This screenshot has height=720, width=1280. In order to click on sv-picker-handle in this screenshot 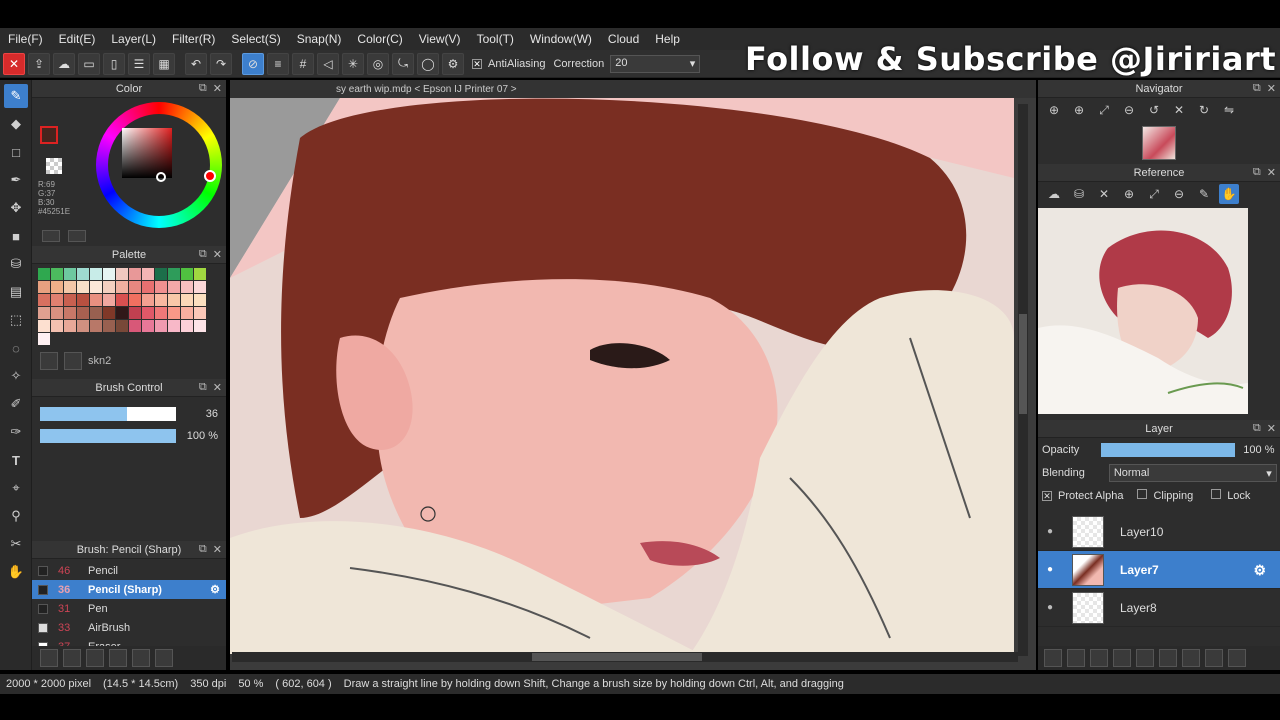, I will do `click(161, 177)`.